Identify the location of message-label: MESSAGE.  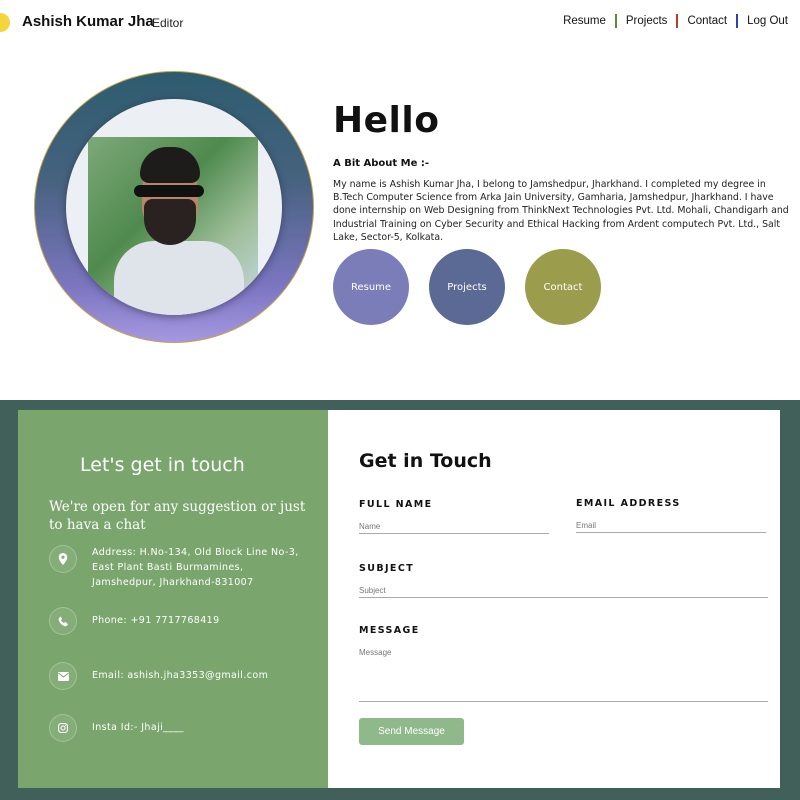
(389, 630).